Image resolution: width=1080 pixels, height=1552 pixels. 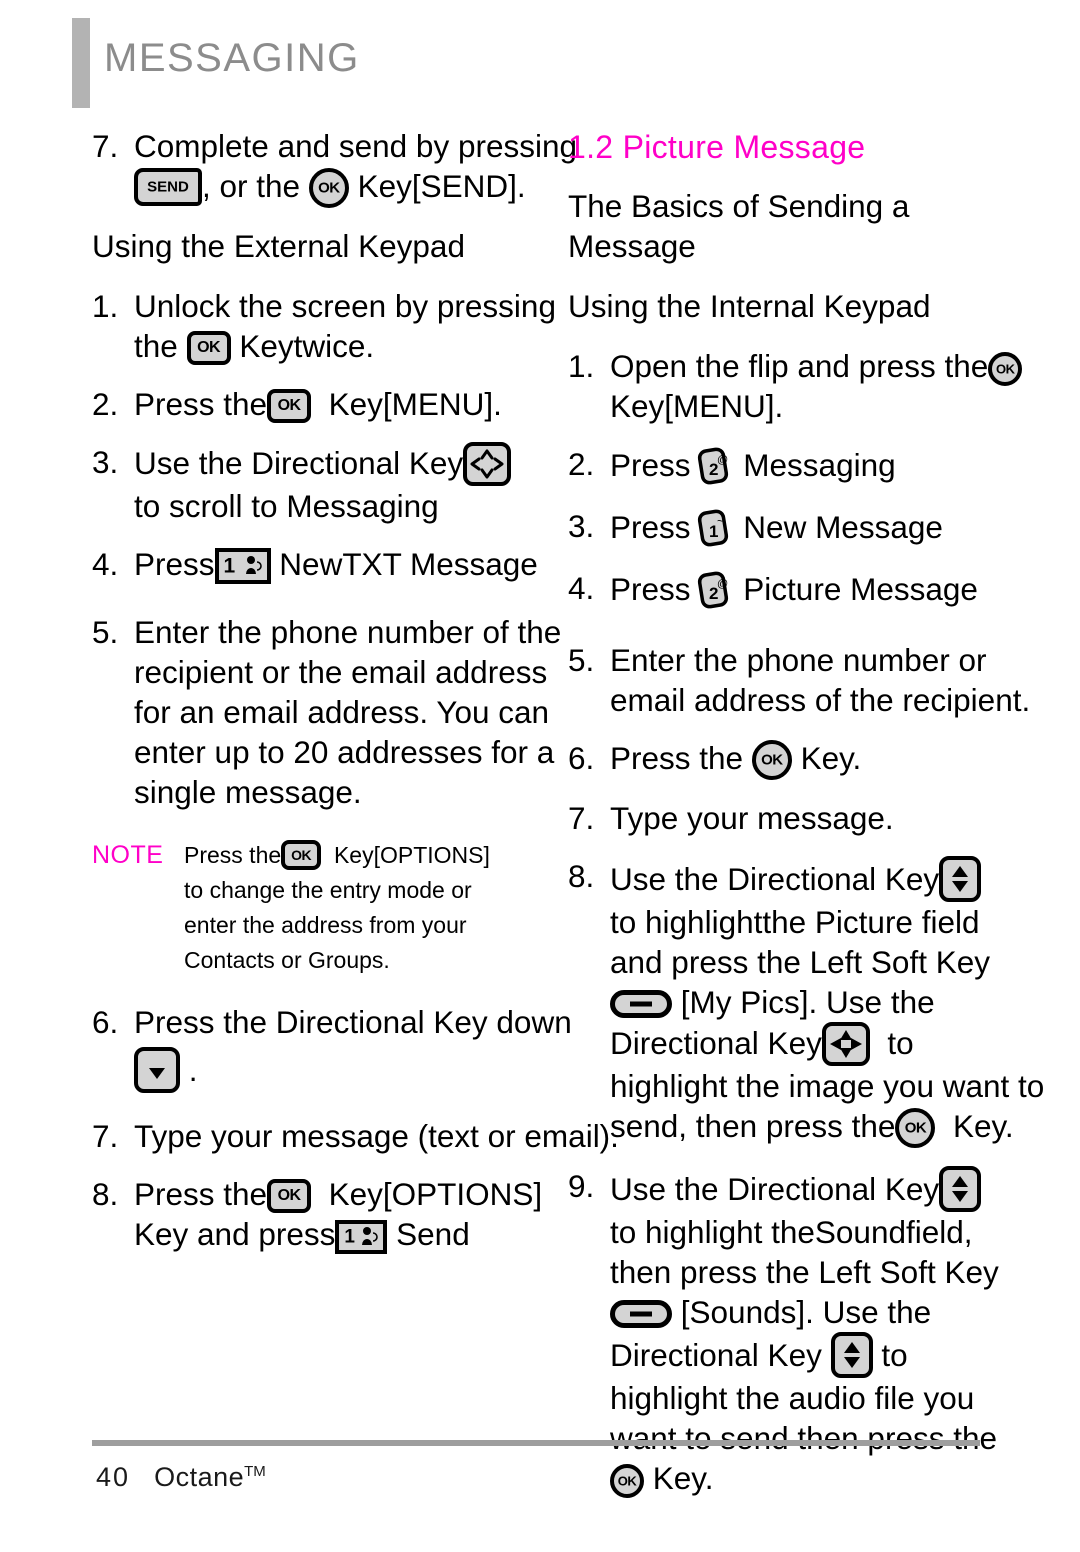 What do you see at coordinates (311, 564) in the screenshot?
I see `step-text: New` at bounding box center [311, 564].